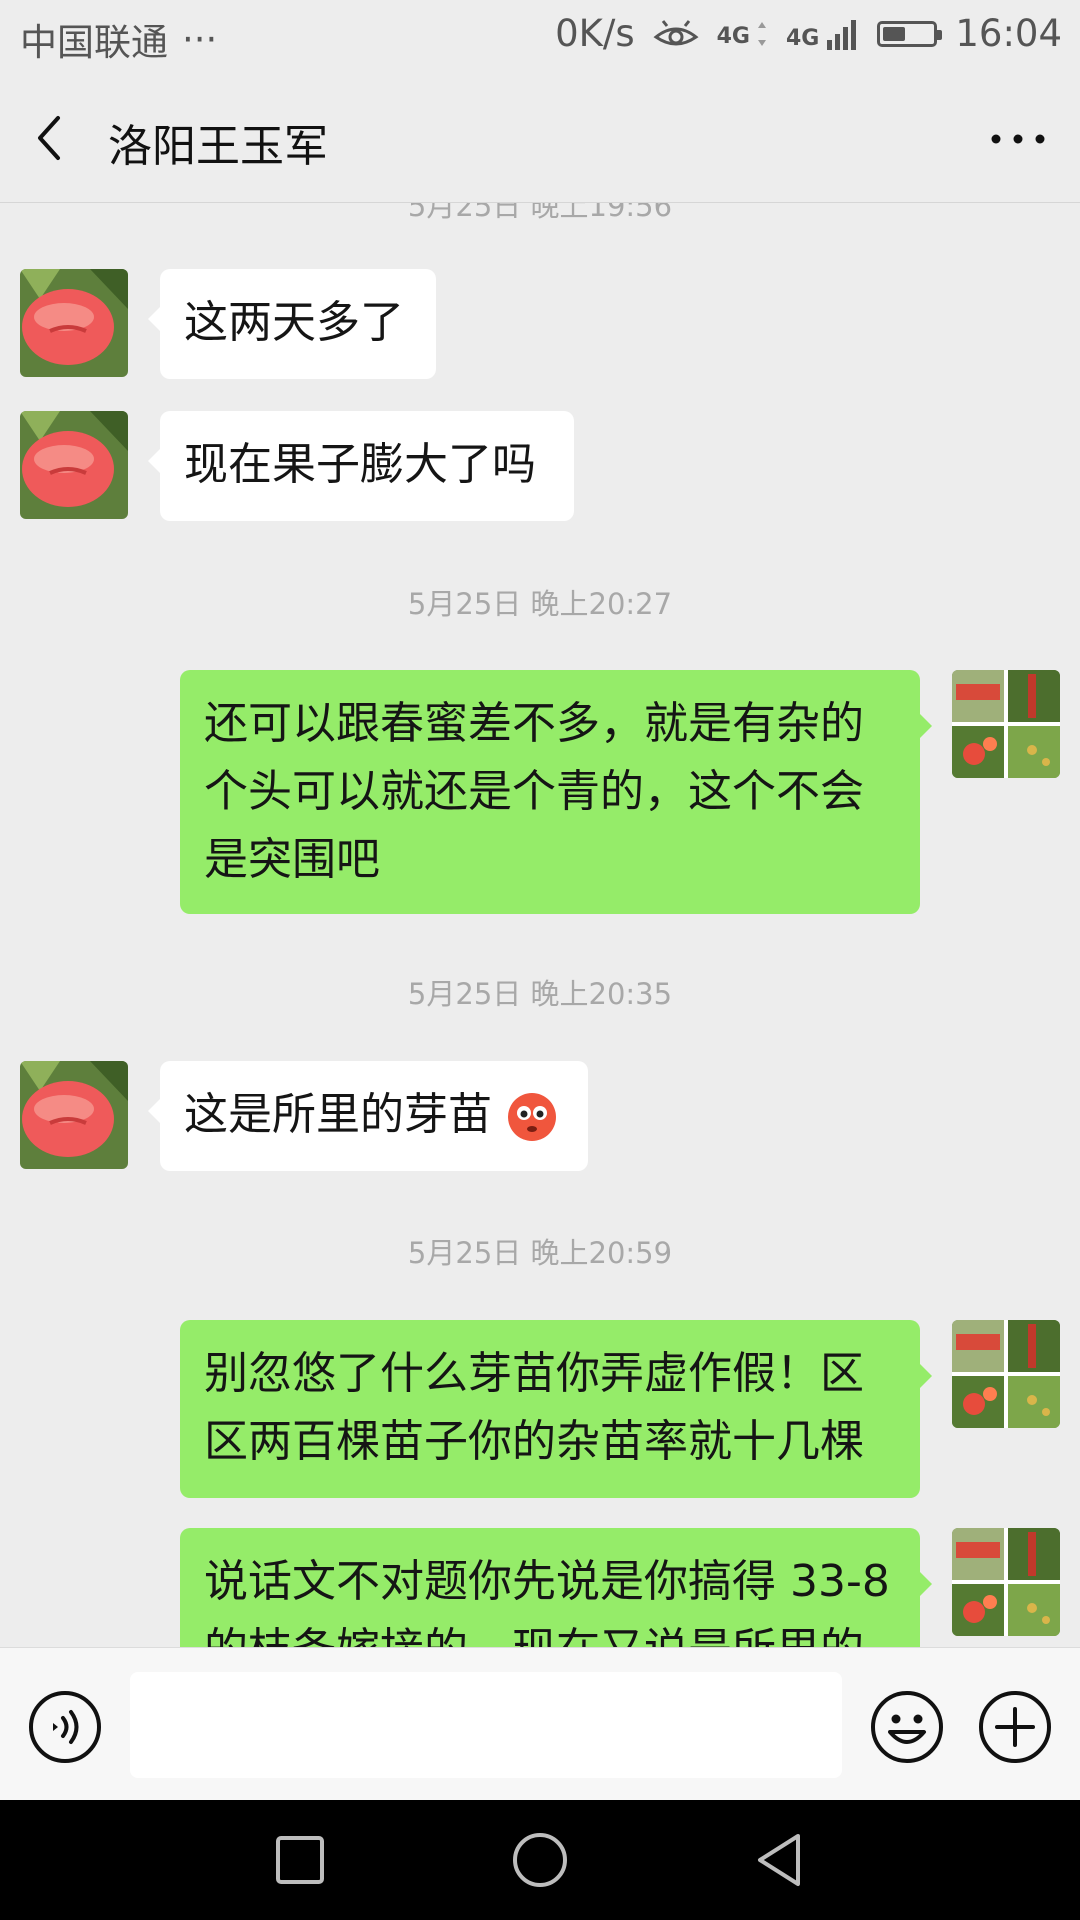  I want to click on message-bubble-received: 这是所里的芽苗, so click(368, 1116).